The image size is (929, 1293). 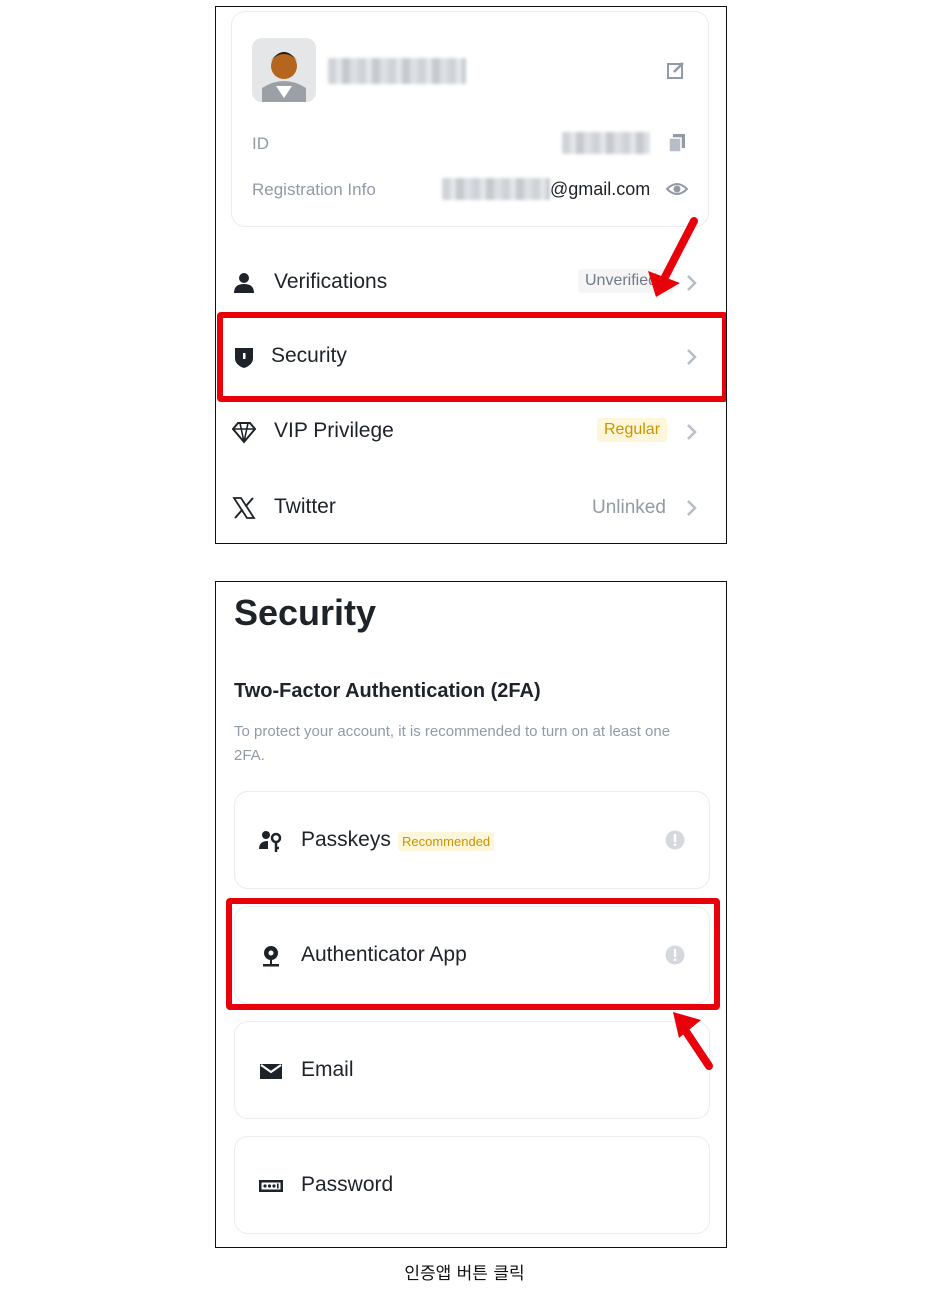 I want to click on unlinked-status: Unlinked, so click(x=629, y=507).